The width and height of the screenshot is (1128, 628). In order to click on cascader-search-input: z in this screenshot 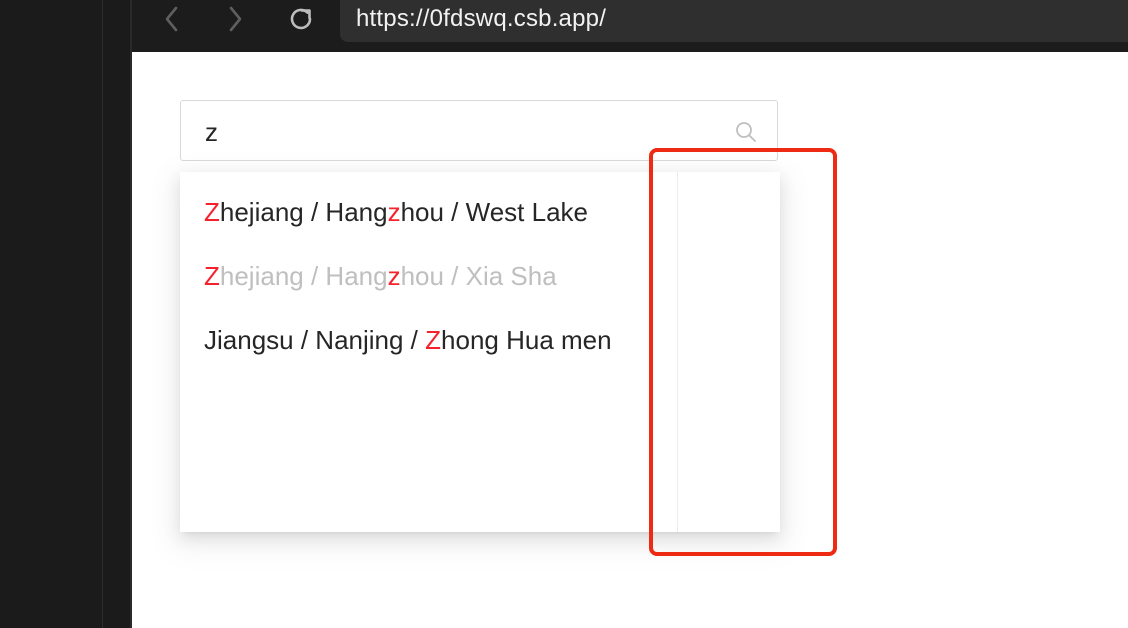, I will do `click(479, 130)`.